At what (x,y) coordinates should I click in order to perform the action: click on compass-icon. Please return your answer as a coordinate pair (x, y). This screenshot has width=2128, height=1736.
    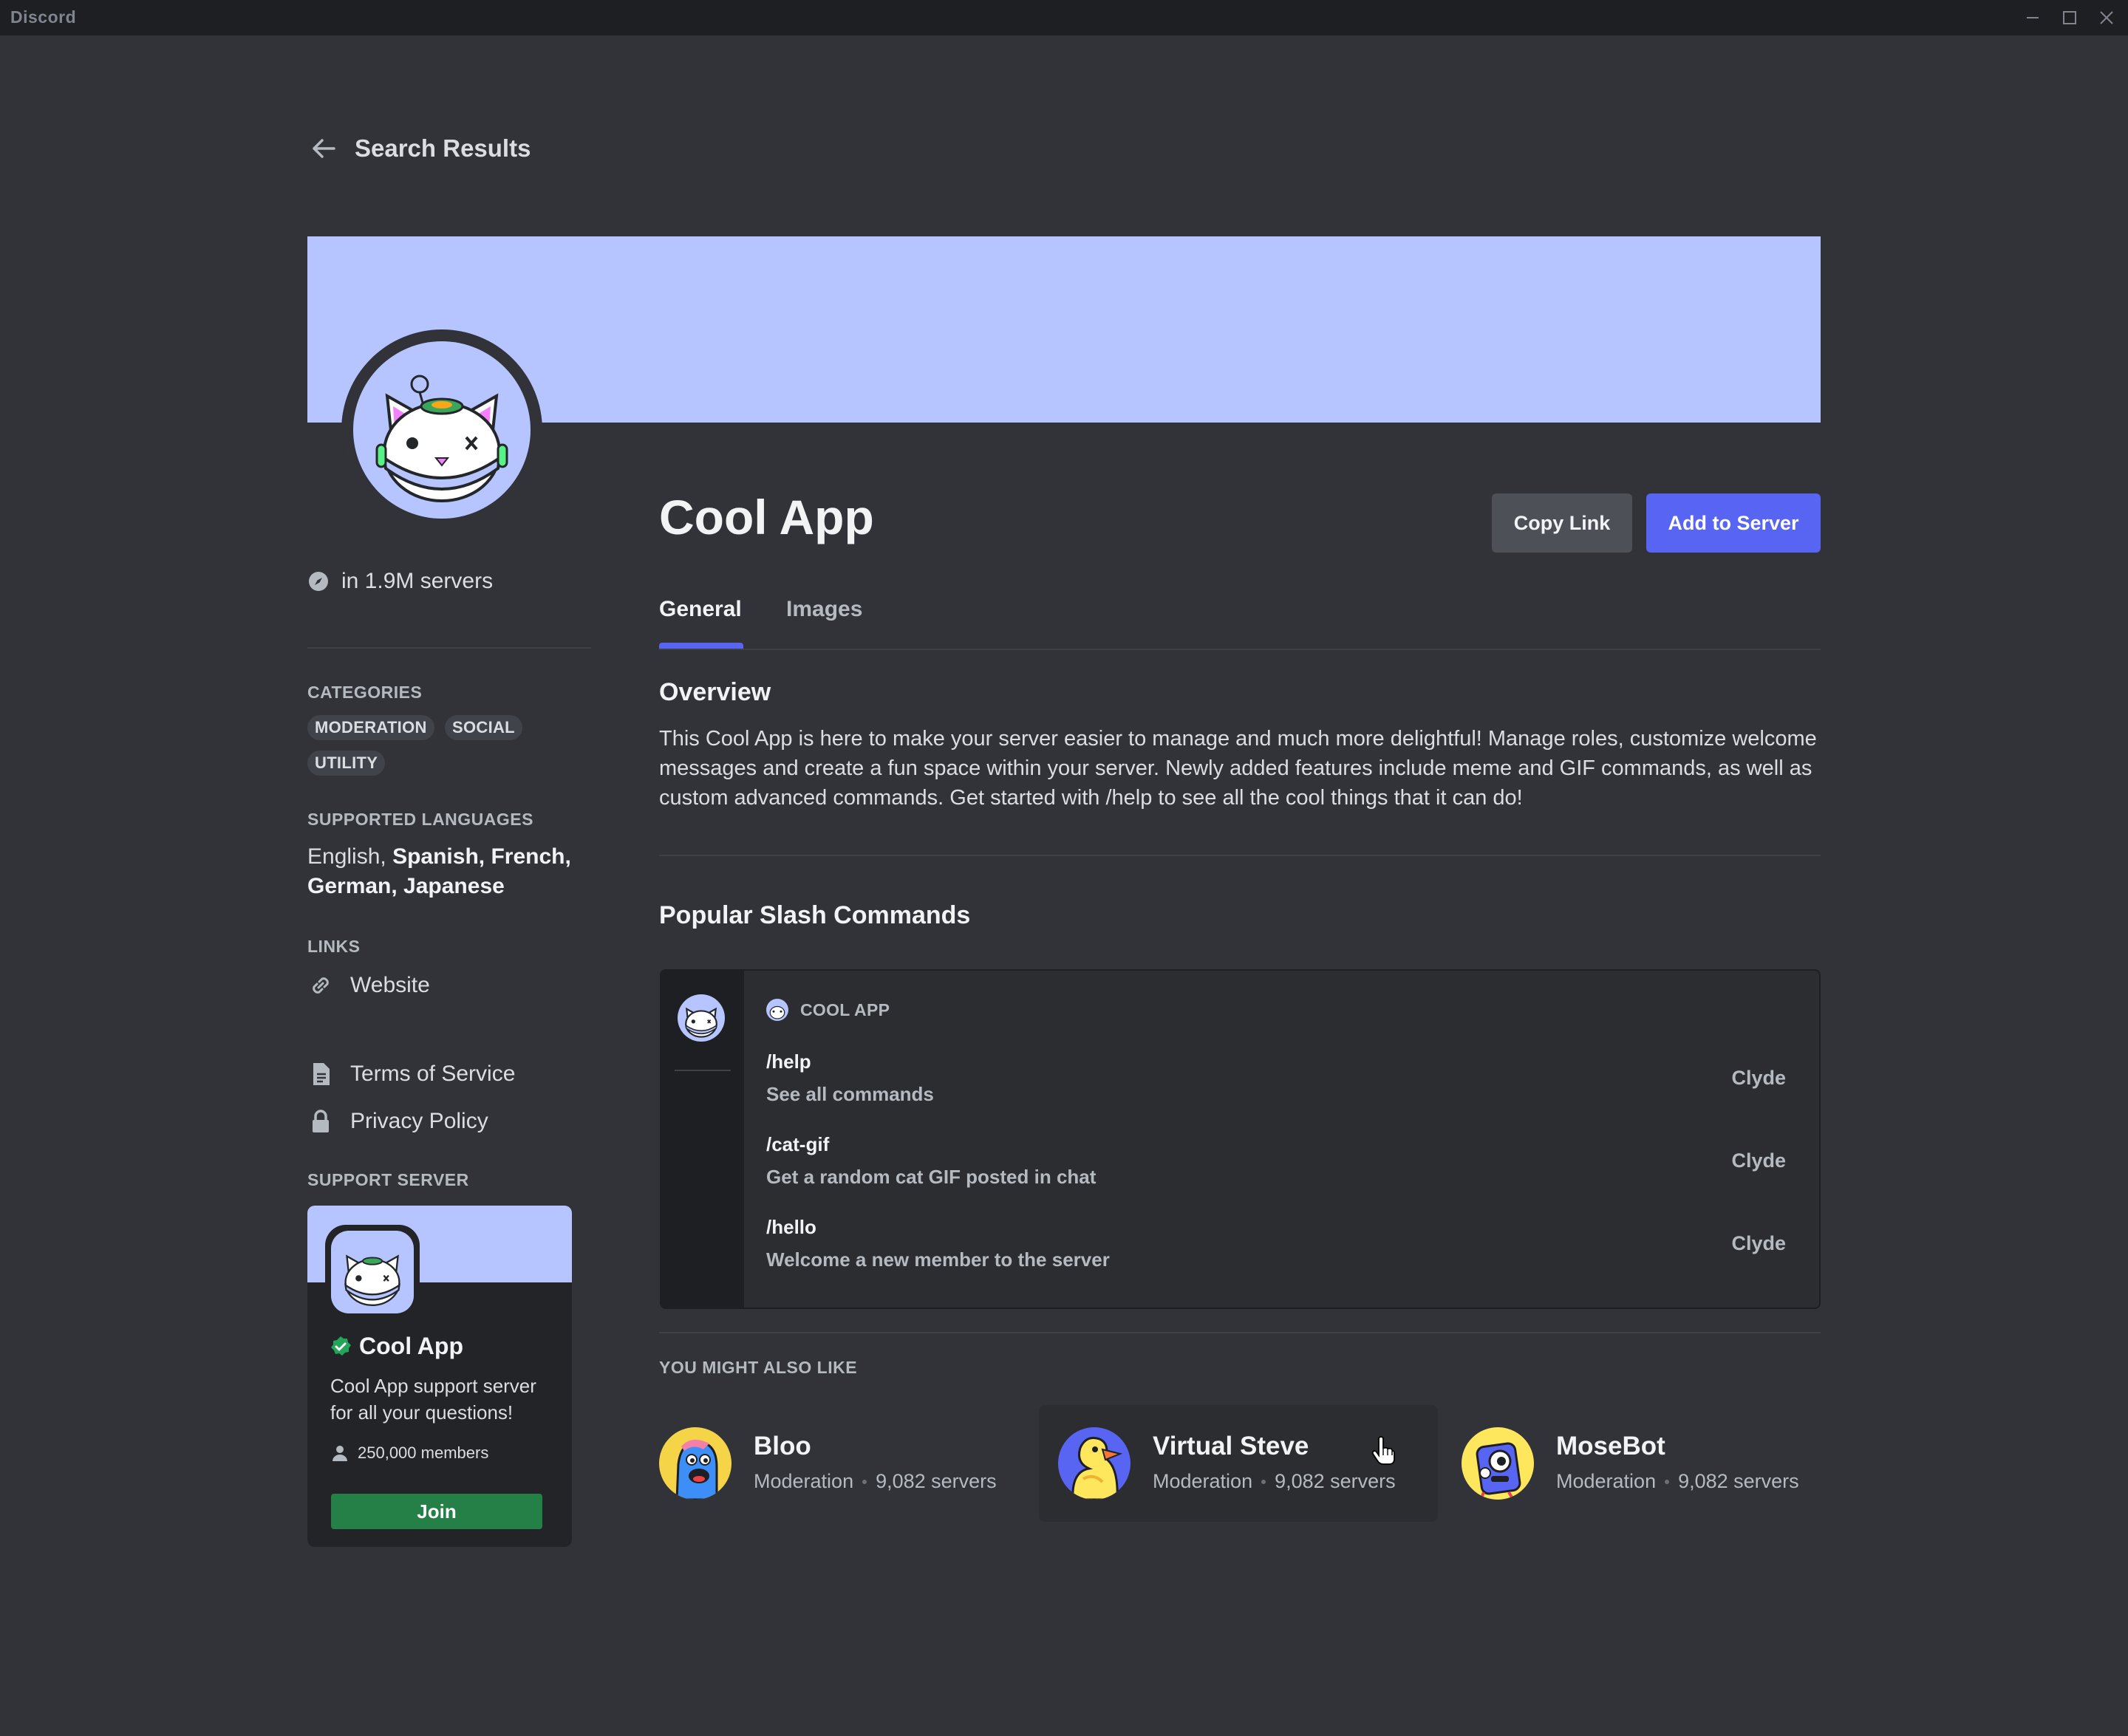
    Looking at the image, I should click on (318, 581).